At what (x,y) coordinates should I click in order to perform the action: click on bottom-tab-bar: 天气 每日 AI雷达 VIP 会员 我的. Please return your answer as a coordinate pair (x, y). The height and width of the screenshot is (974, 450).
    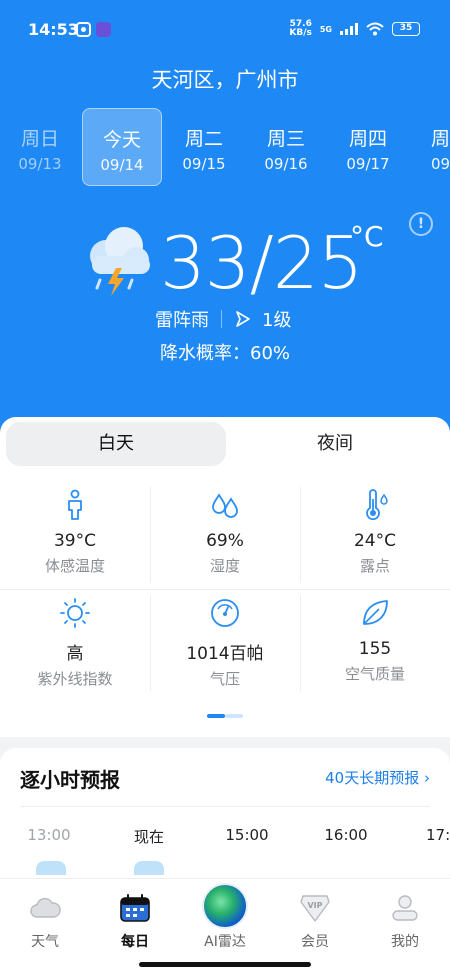
    Looking at the image, I should click on (225, 926).